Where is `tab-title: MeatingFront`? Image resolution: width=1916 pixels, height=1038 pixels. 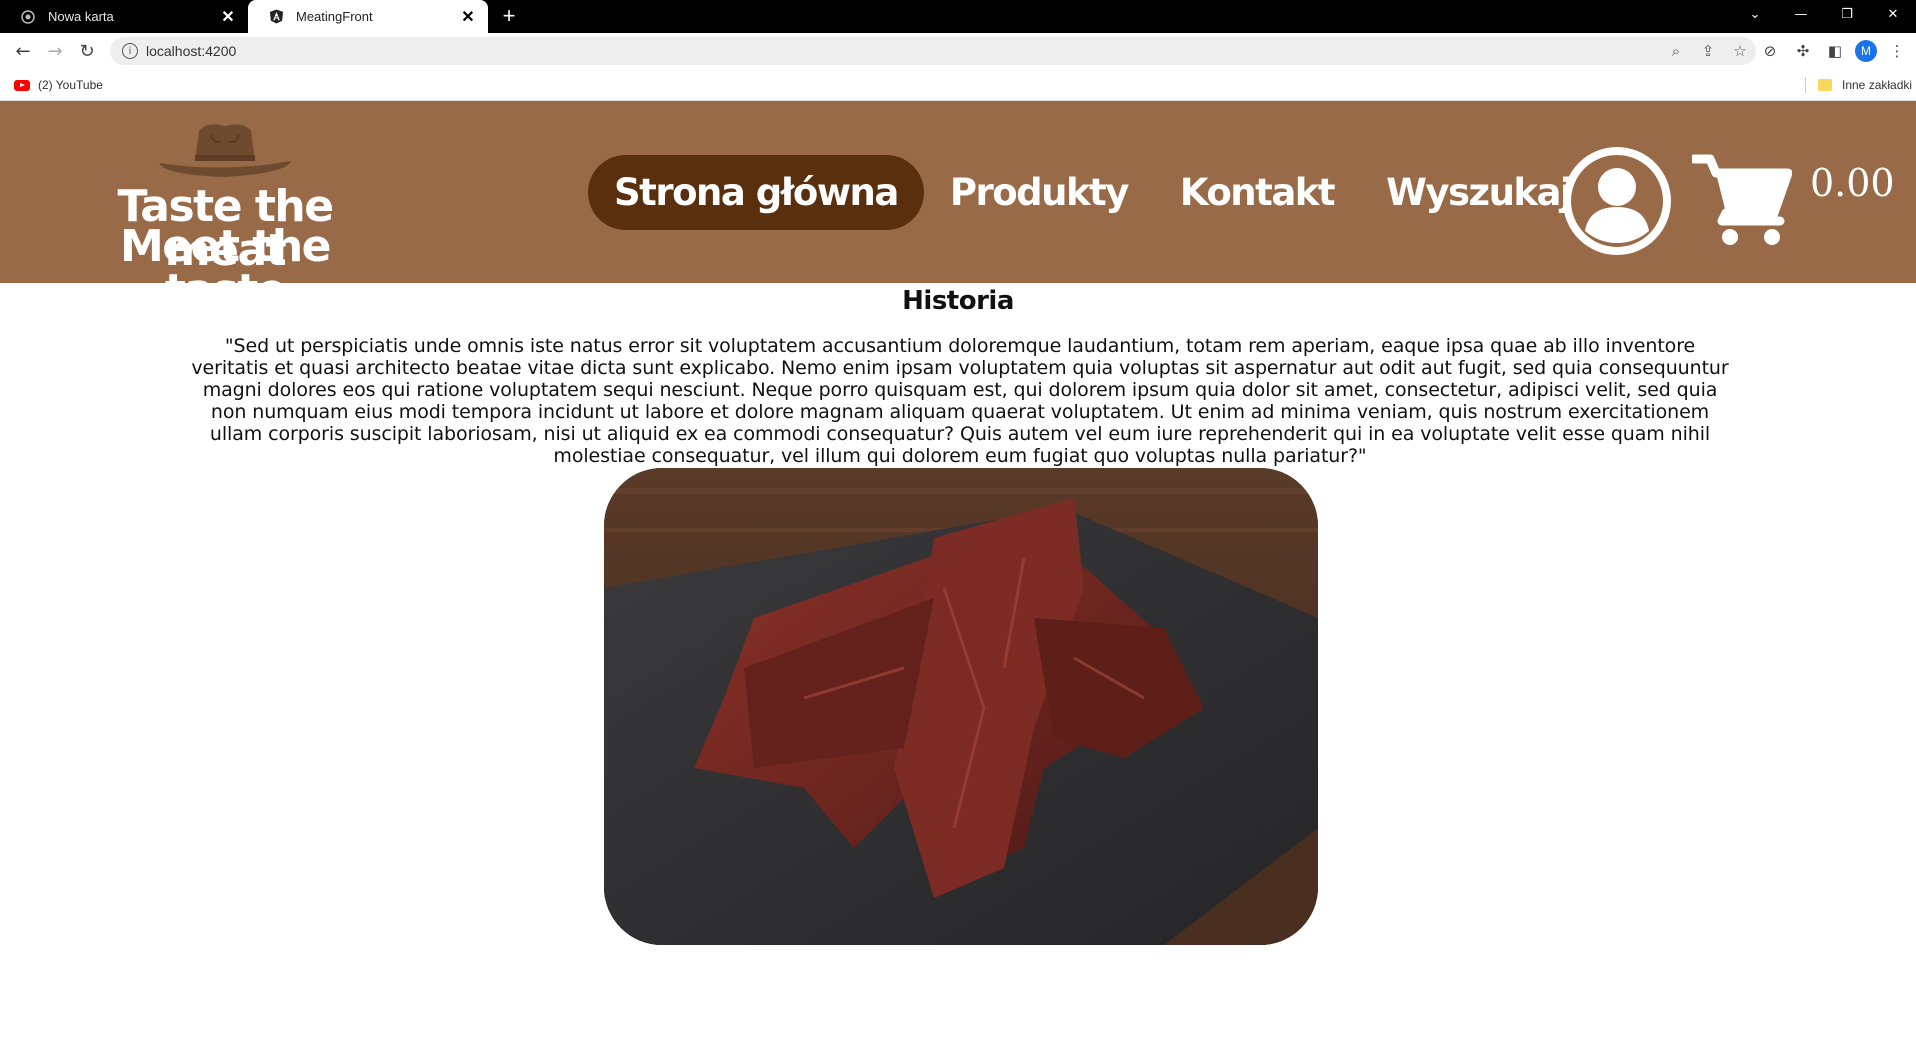 tab-title: MeatingFront is located at coordinates (334, 16).